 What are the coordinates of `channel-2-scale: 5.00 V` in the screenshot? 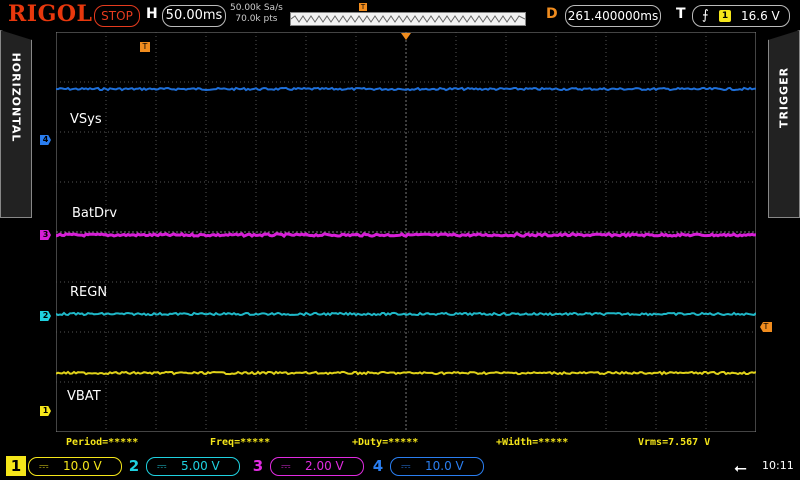 It's located at (200, 466).